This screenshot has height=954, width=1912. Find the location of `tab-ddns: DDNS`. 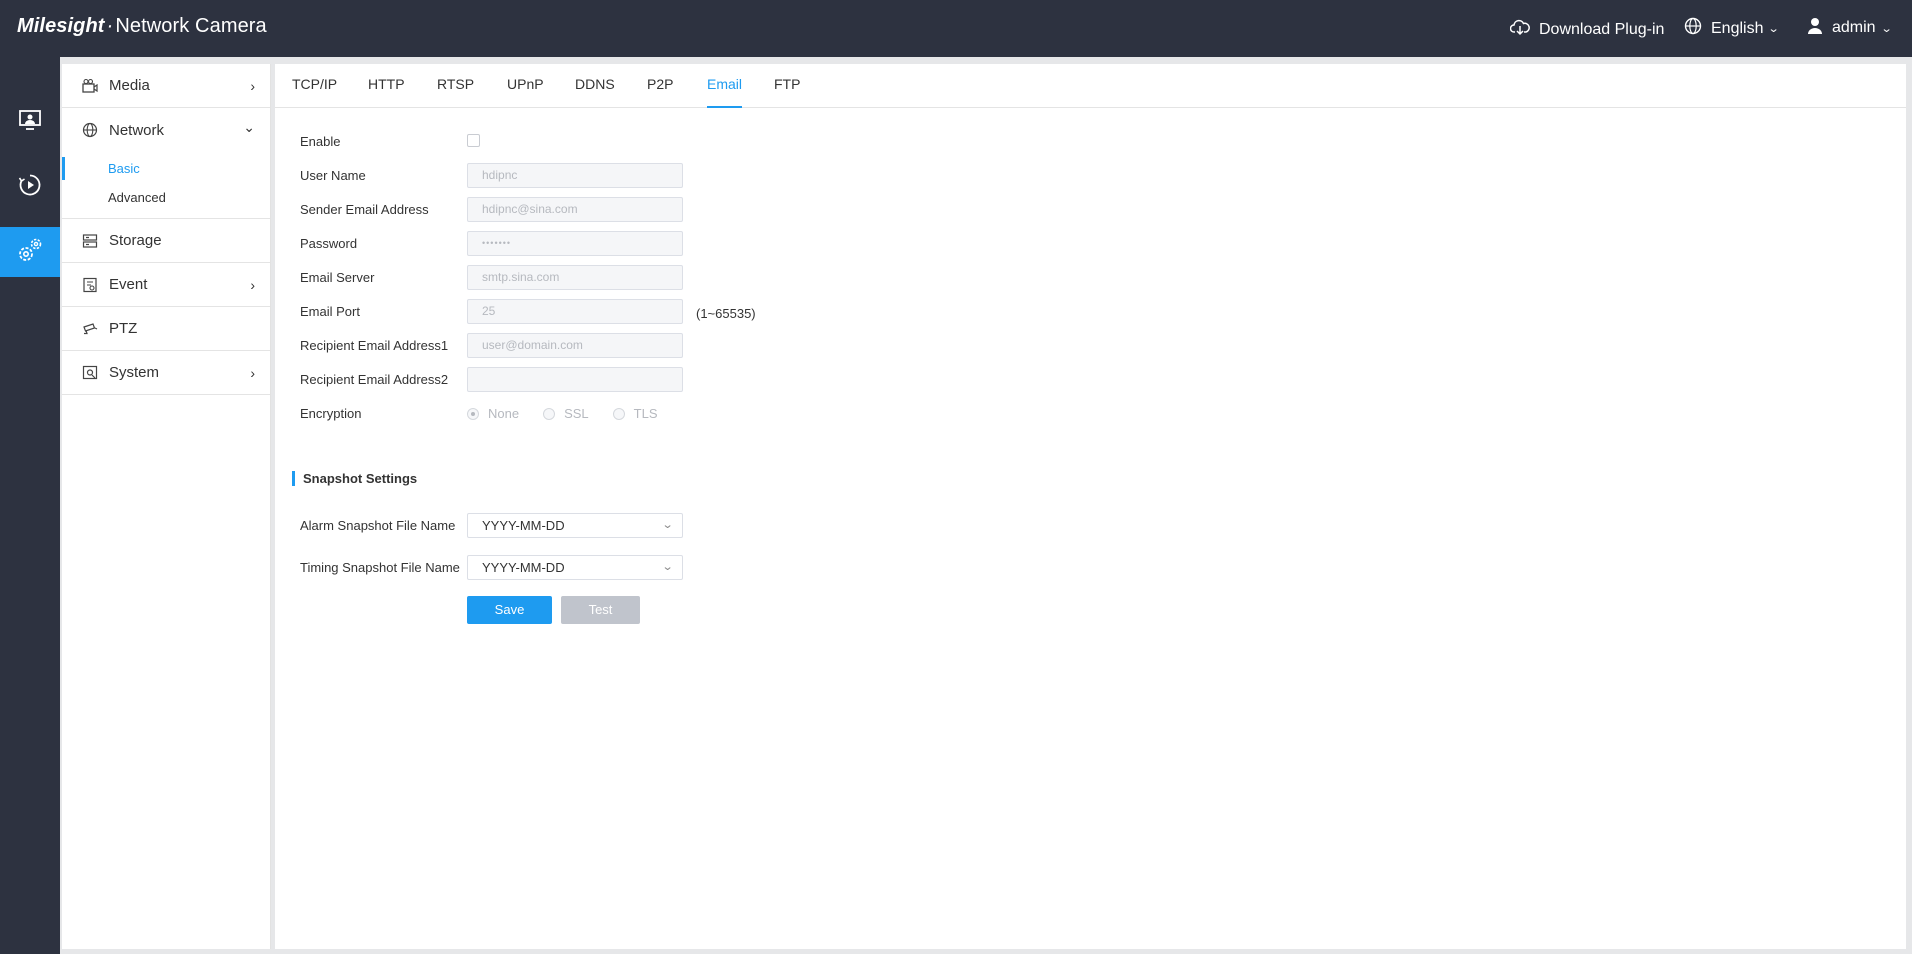

tab-ddns: DDNS is located at coordinates (595, 92).